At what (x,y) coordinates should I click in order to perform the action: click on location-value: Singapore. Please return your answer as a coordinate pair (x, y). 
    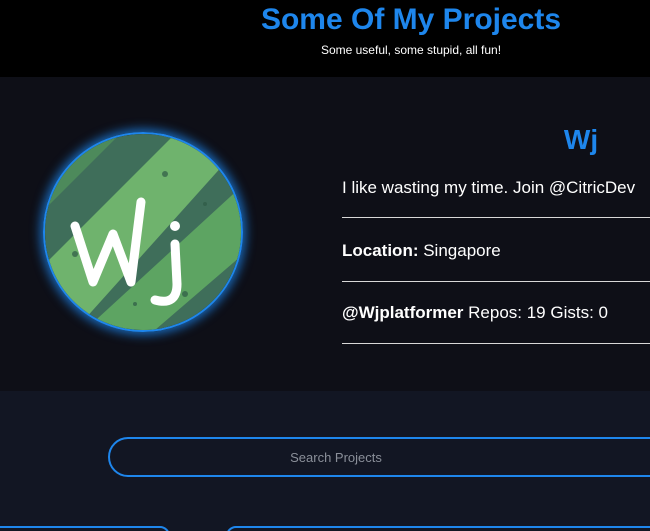
    Looking at the image, I should click on (459, 250).